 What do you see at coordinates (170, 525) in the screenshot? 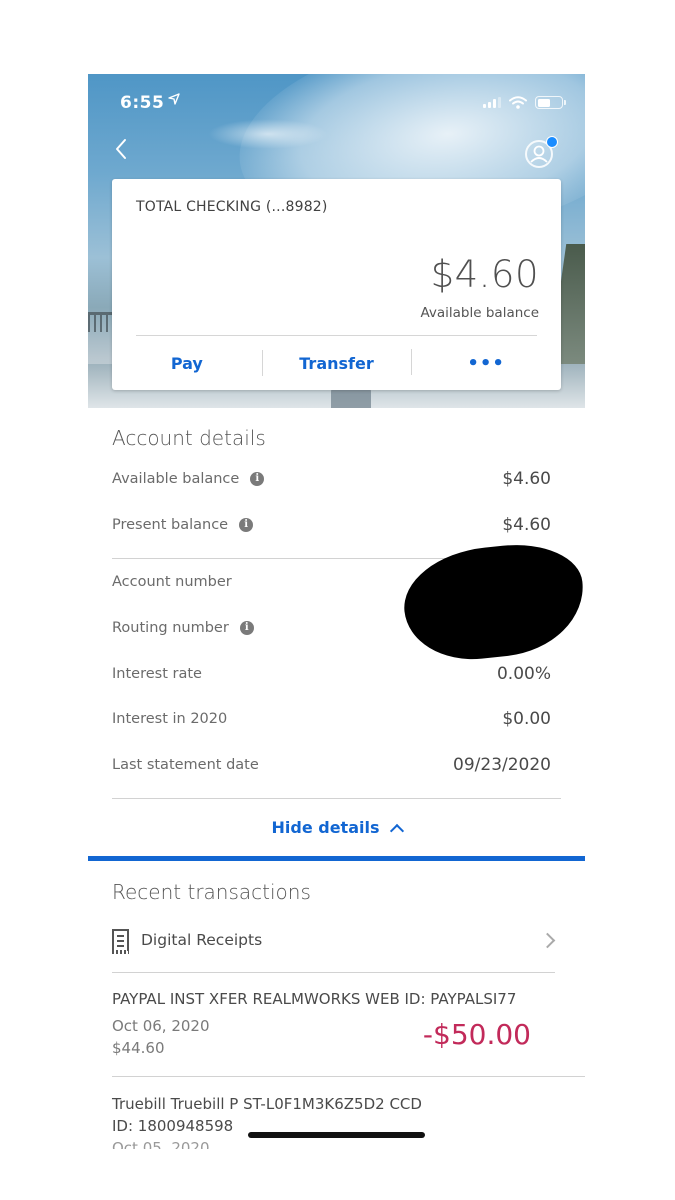
I see `detail-label: Present balance` at bounding box center [170, 525].